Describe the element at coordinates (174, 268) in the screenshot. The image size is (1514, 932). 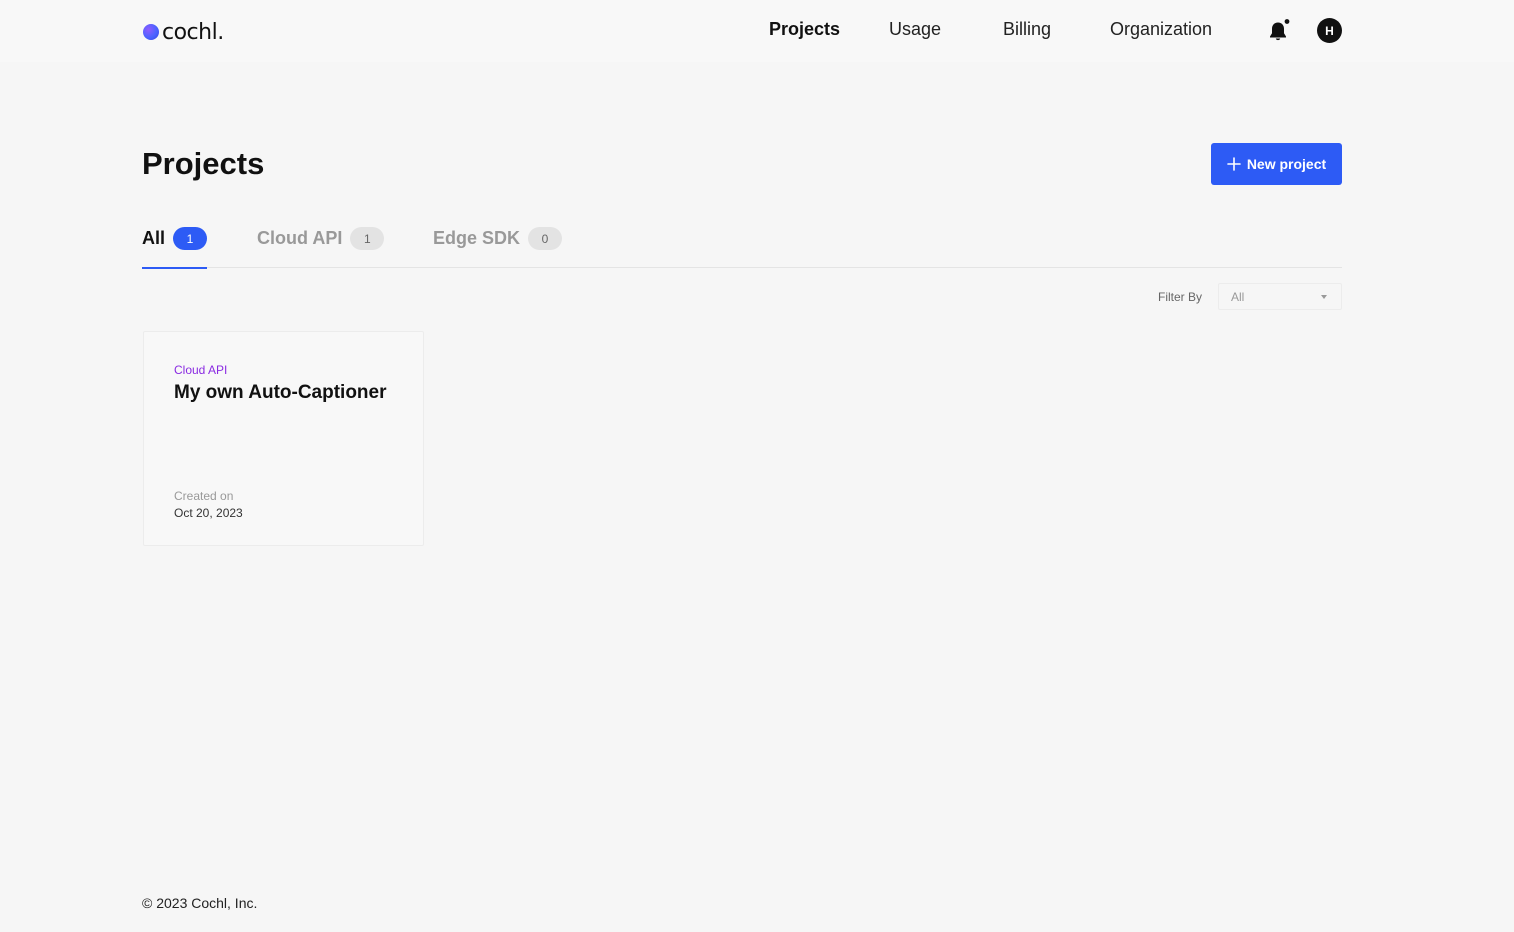
I see `active-tab-indicator` at that location.